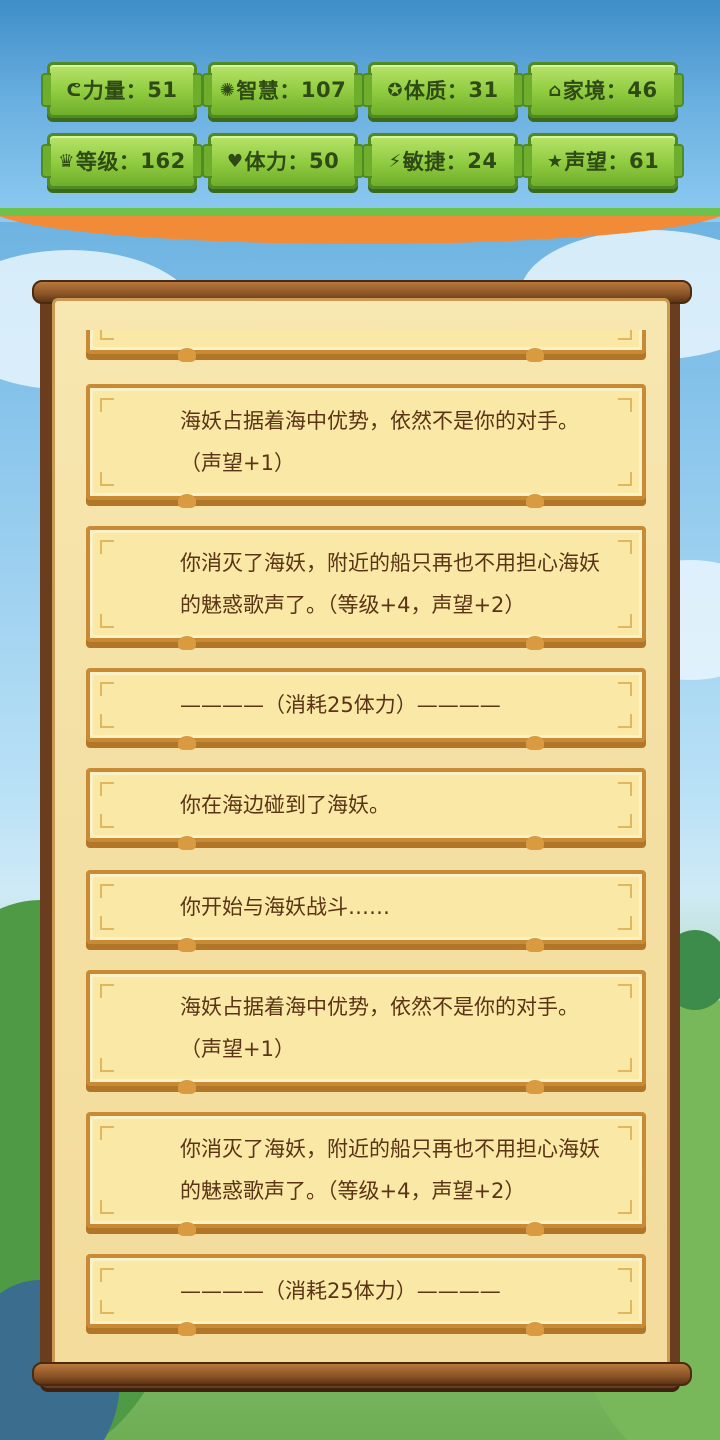 The height and width of the screenshot is (1440, 720). Describe the element at coordinates (362, 1374) in the screenshot. I see `scroll-rod-bottom` at that location.